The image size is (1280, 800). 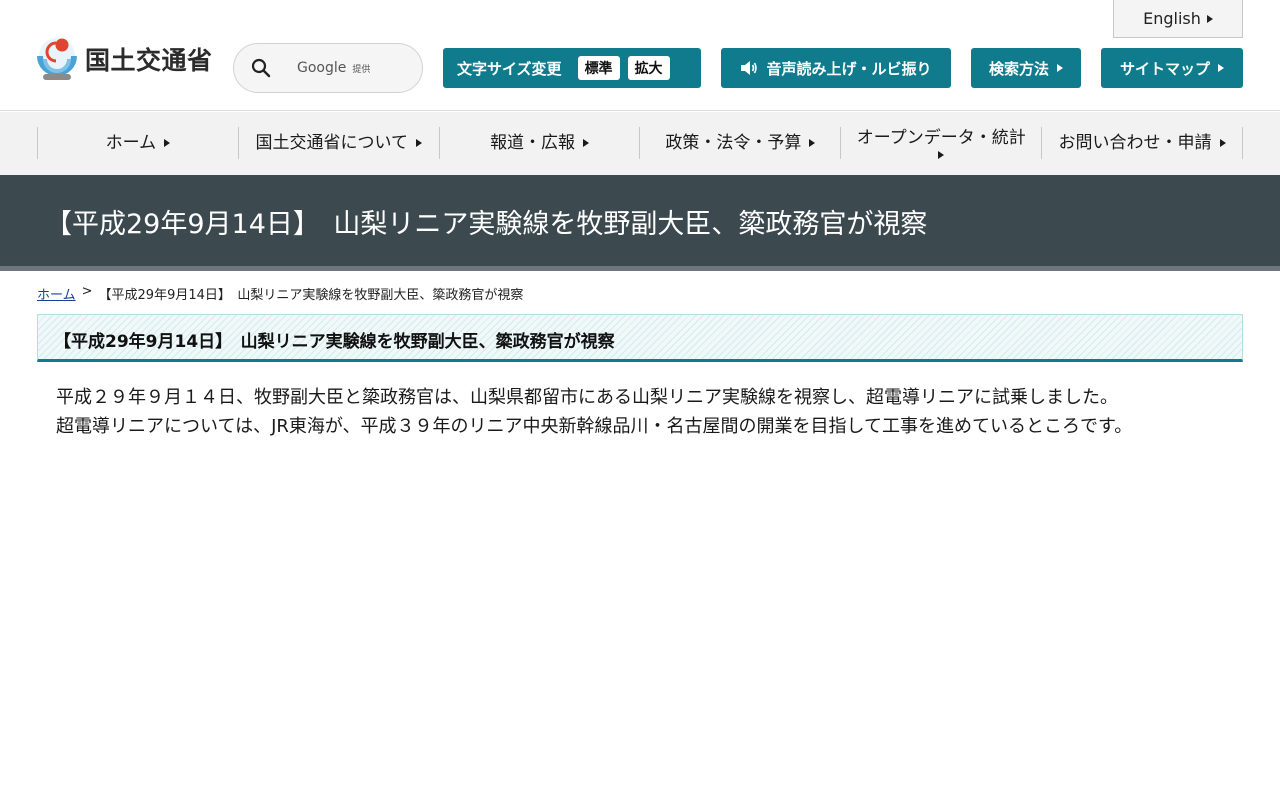 What do you see at coordinates (1172, 18) in the screenshot?
I see `english-label: English` at bounding box center [1172, 18].